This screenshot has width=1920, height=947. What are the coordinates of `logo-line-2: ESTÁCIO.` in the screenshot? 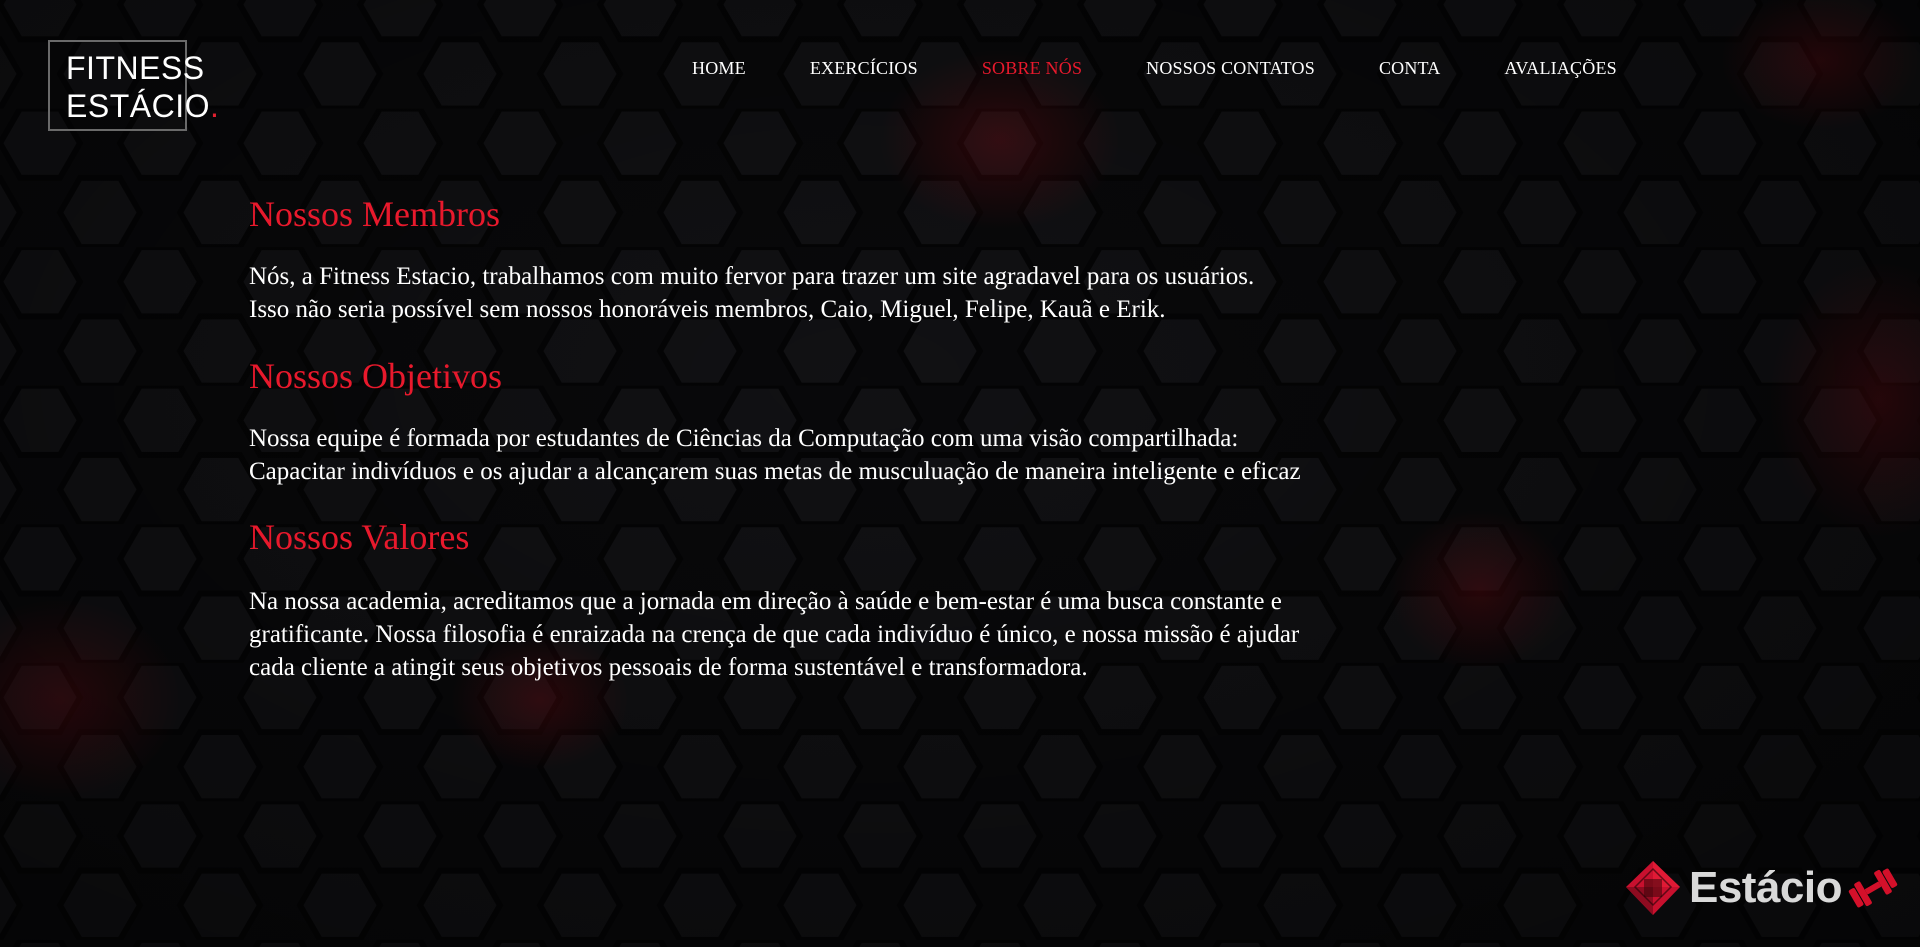 It's located at (142, 106).